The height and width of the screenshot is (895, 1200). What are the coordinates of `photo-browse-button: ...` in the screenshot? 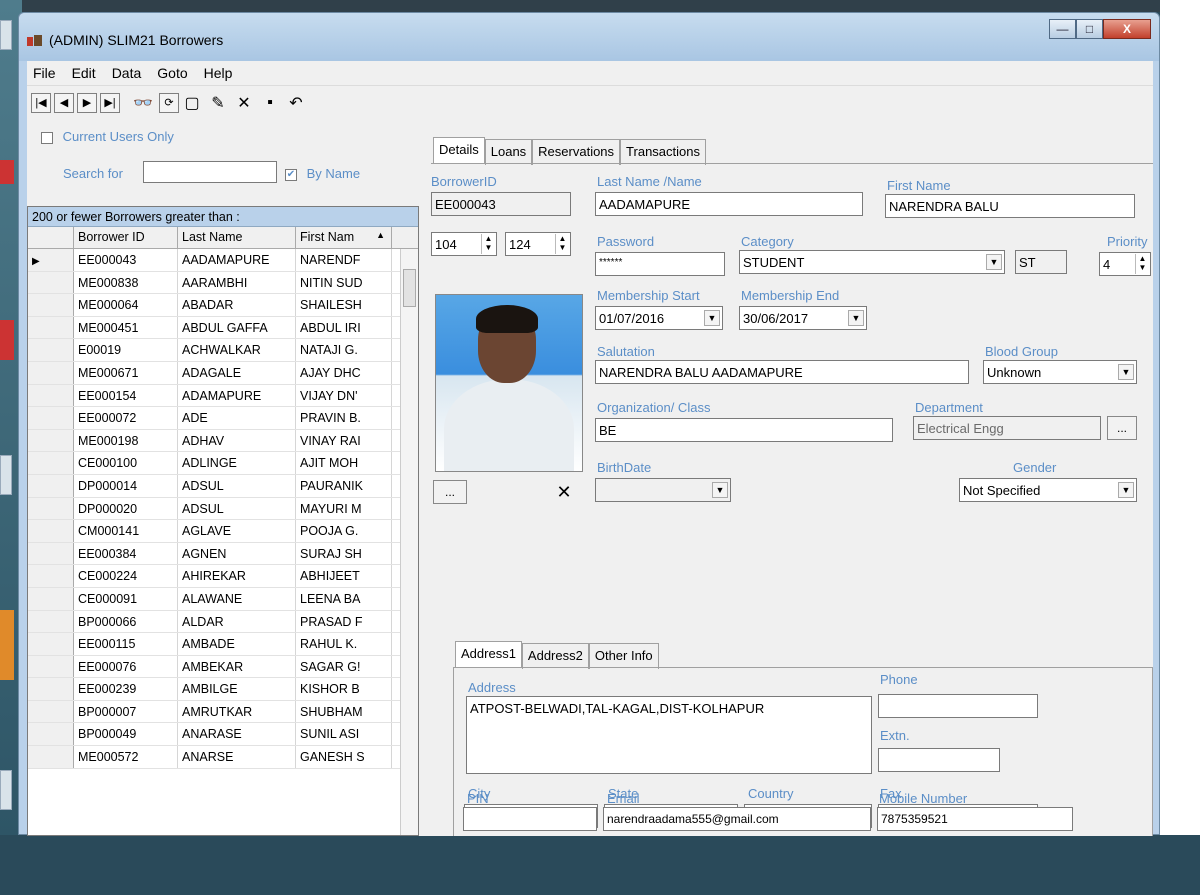 It's located at (450, 492).